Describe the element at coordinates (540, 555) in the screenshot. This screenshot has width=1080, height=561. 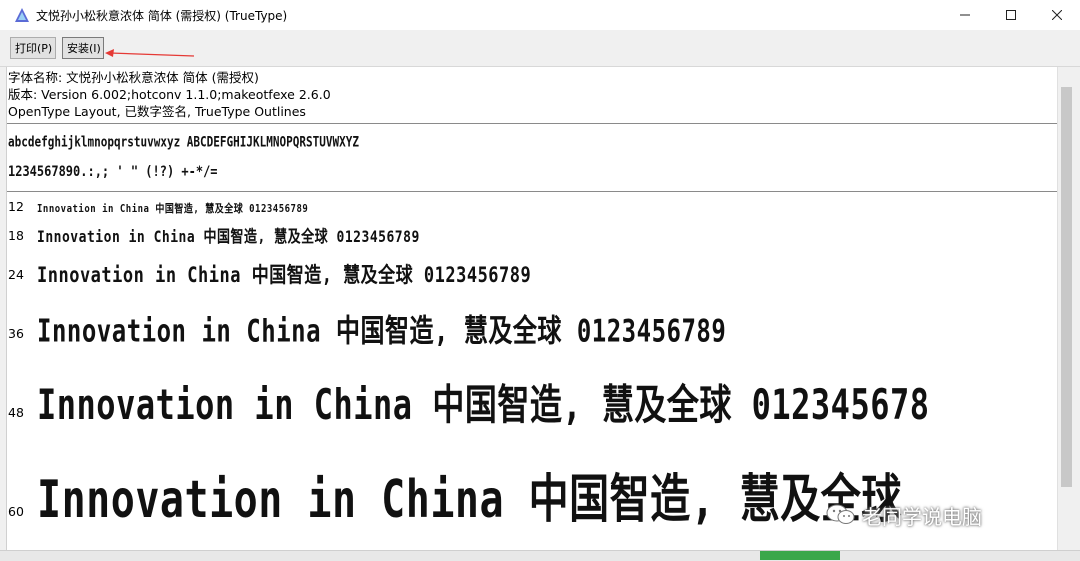
I see `bottom-strip` at that location.